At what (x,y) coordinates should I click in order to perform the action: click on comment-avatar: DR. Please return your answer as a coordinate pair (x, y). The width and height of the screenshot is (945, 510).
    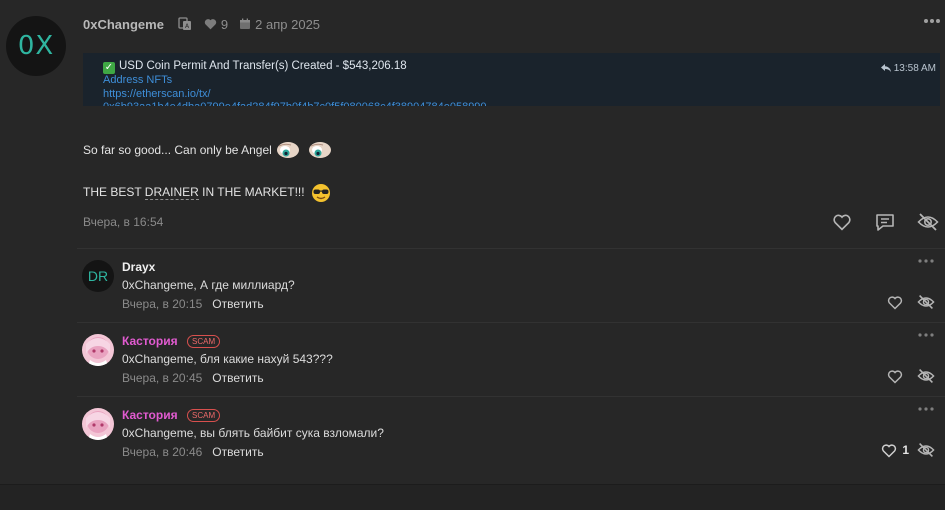
    Looking at the image, I should click on (98, 276).